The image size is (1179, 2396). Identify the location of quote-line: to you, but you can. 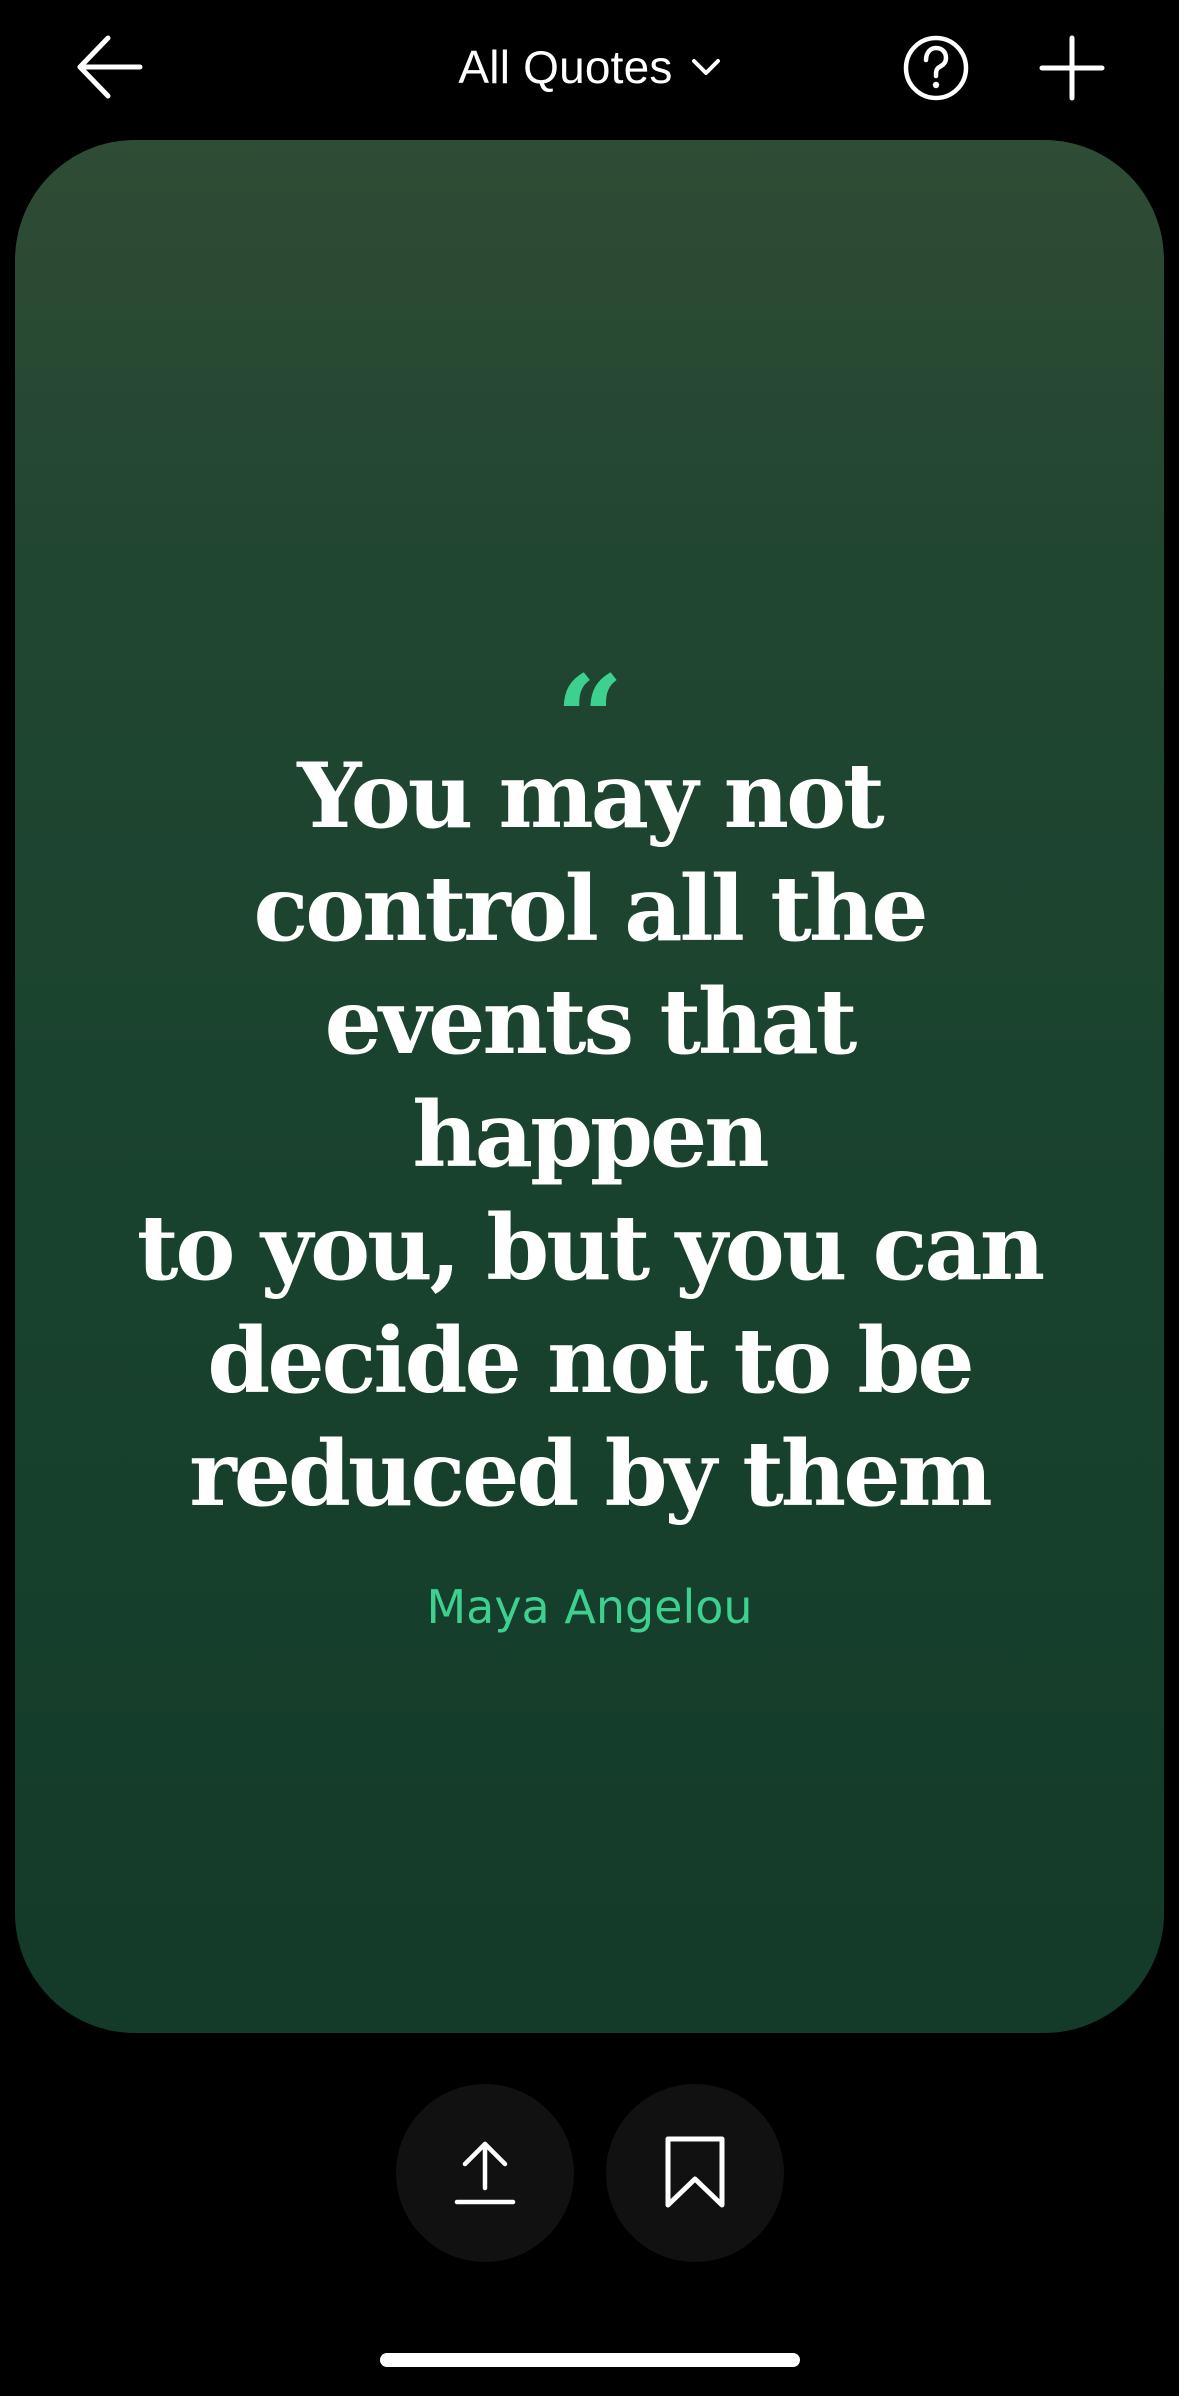
(590, 1248).